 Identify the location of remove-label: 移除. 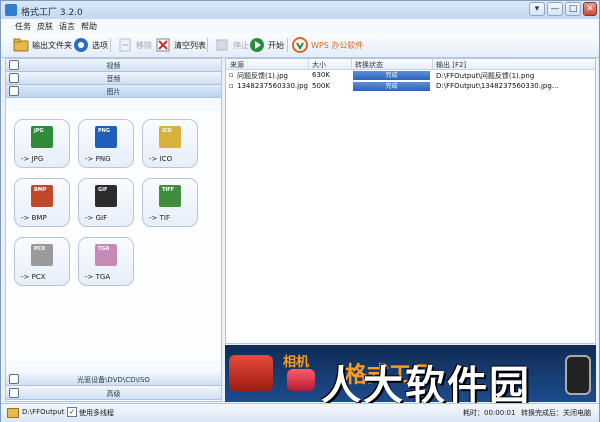
(144, 45).